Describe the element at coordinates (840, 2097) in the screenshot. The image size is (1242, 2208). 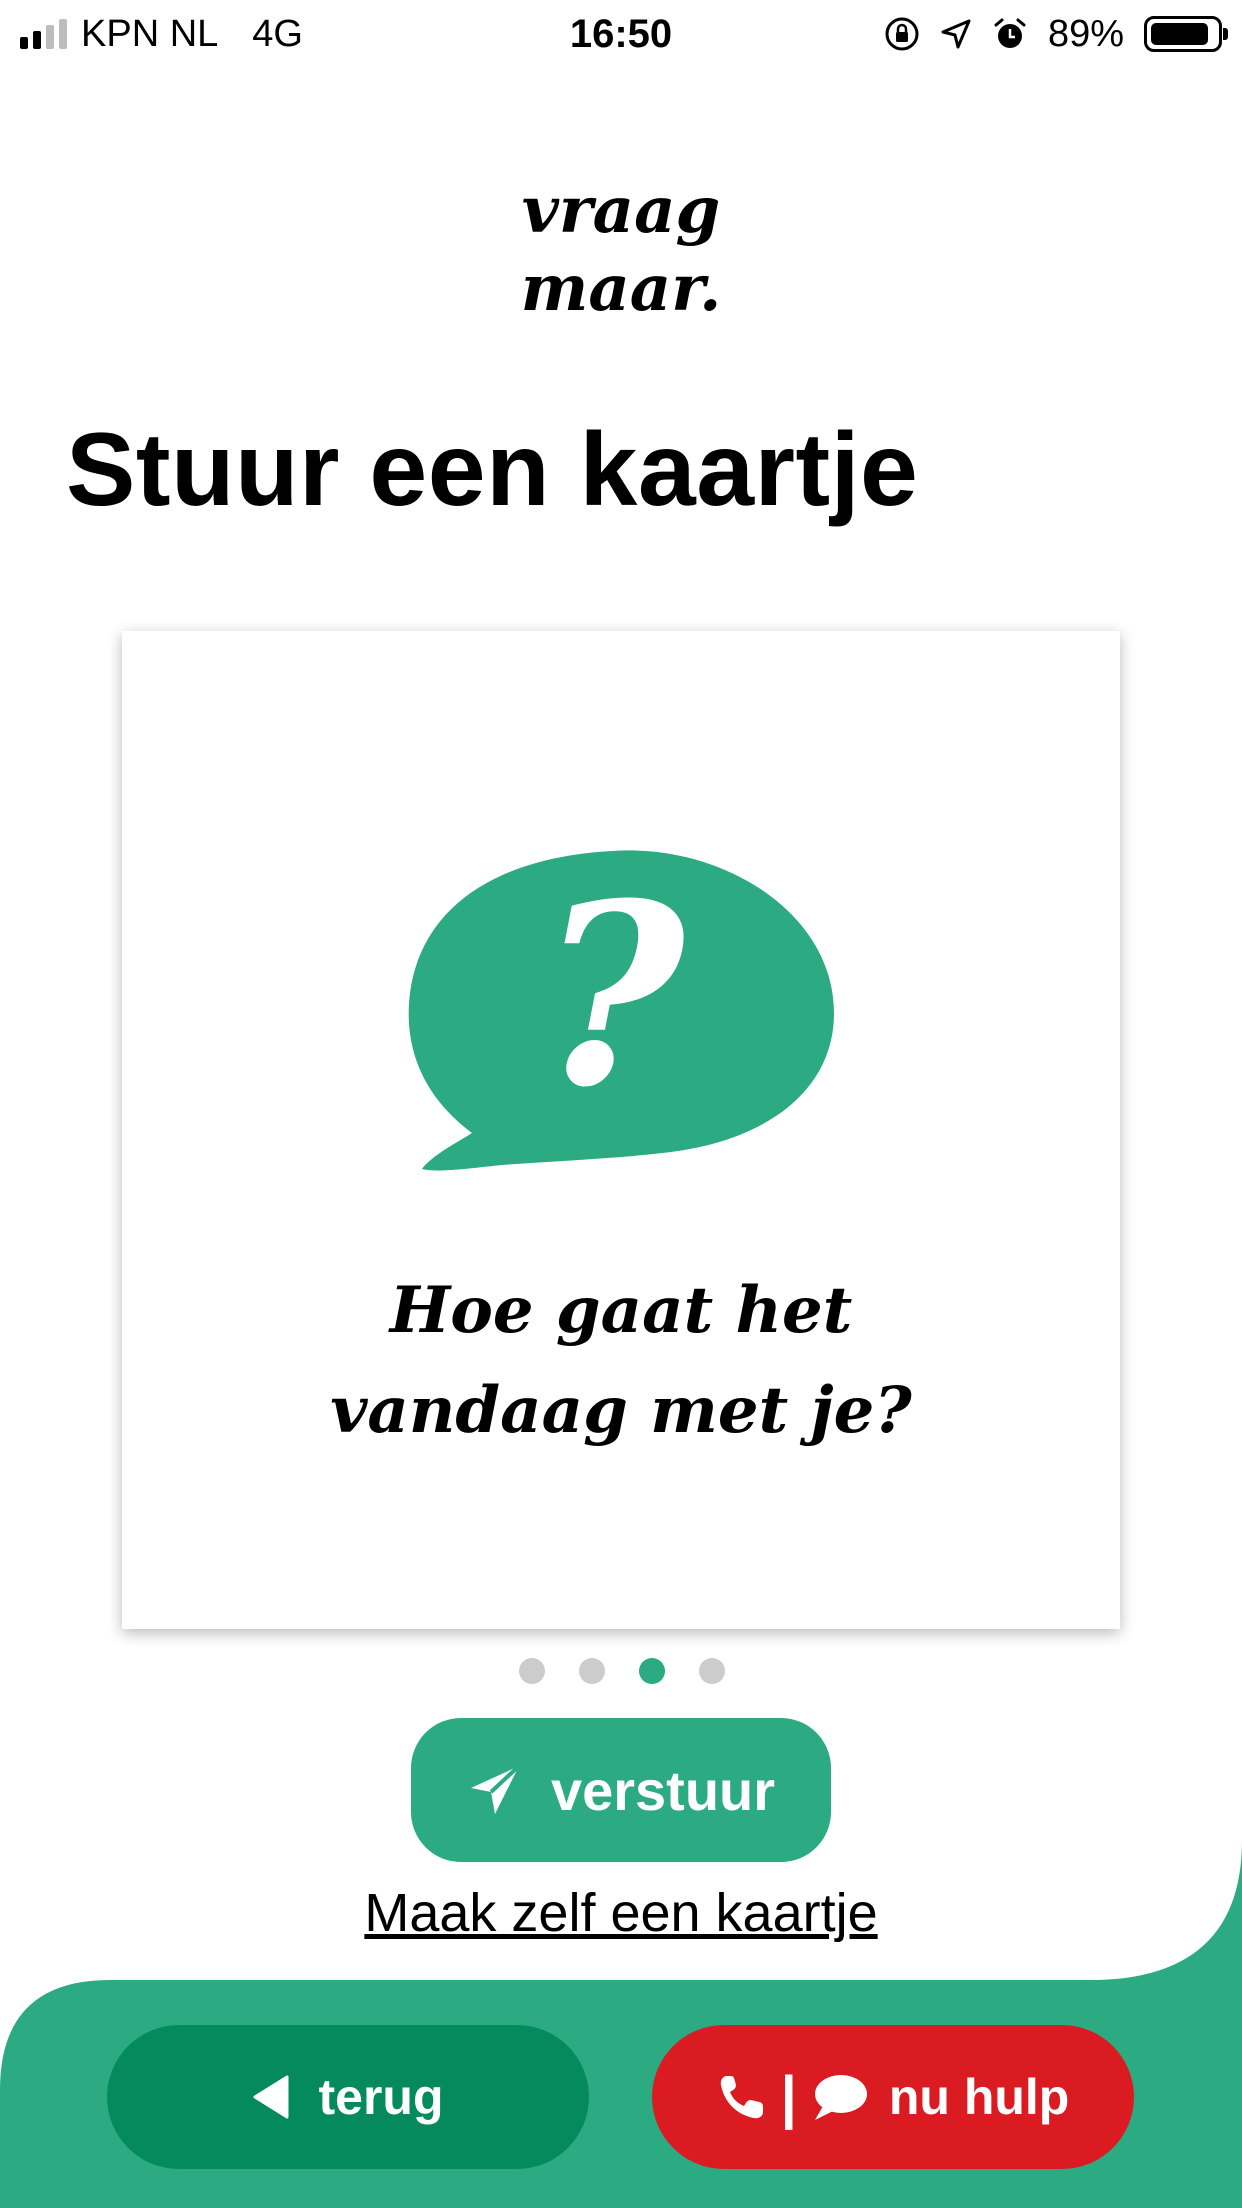
I see `chat-bubble-icon` at that location.